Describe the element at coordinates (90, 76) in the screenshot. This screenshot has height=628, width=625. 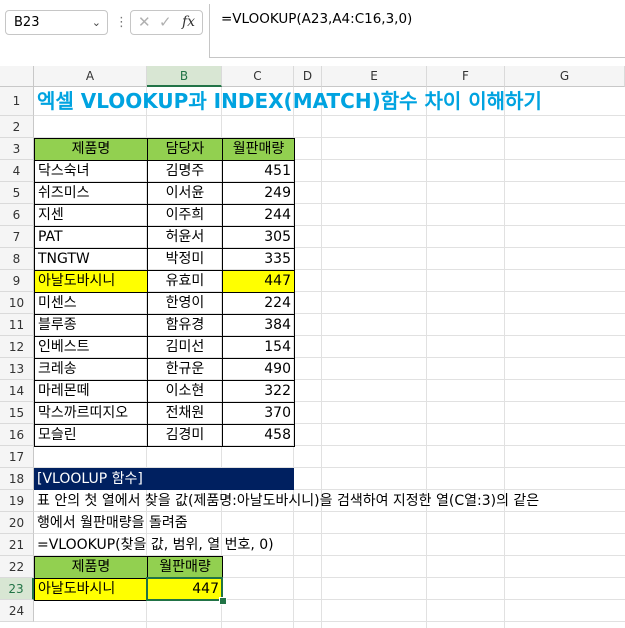
I see `column-header-a: A` at that location.